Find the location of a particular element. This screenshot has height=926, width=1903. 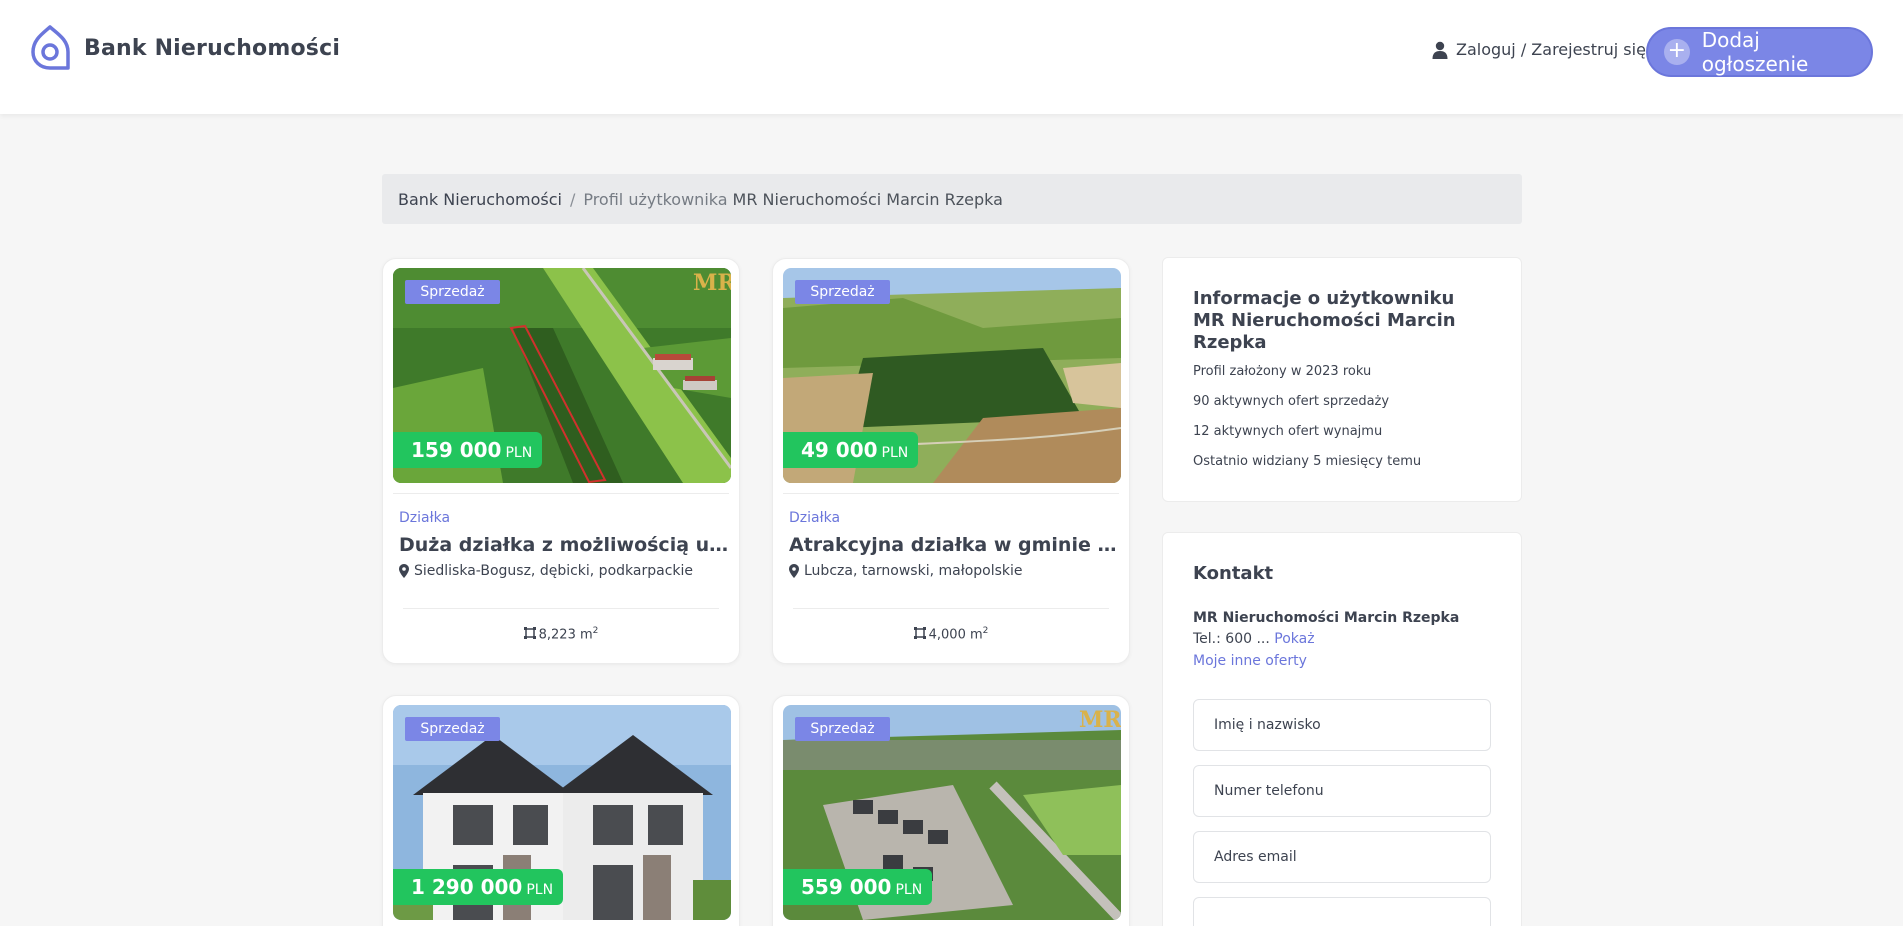

listing-price: 1 290 000 PLN is located at coordinates (478, 887).